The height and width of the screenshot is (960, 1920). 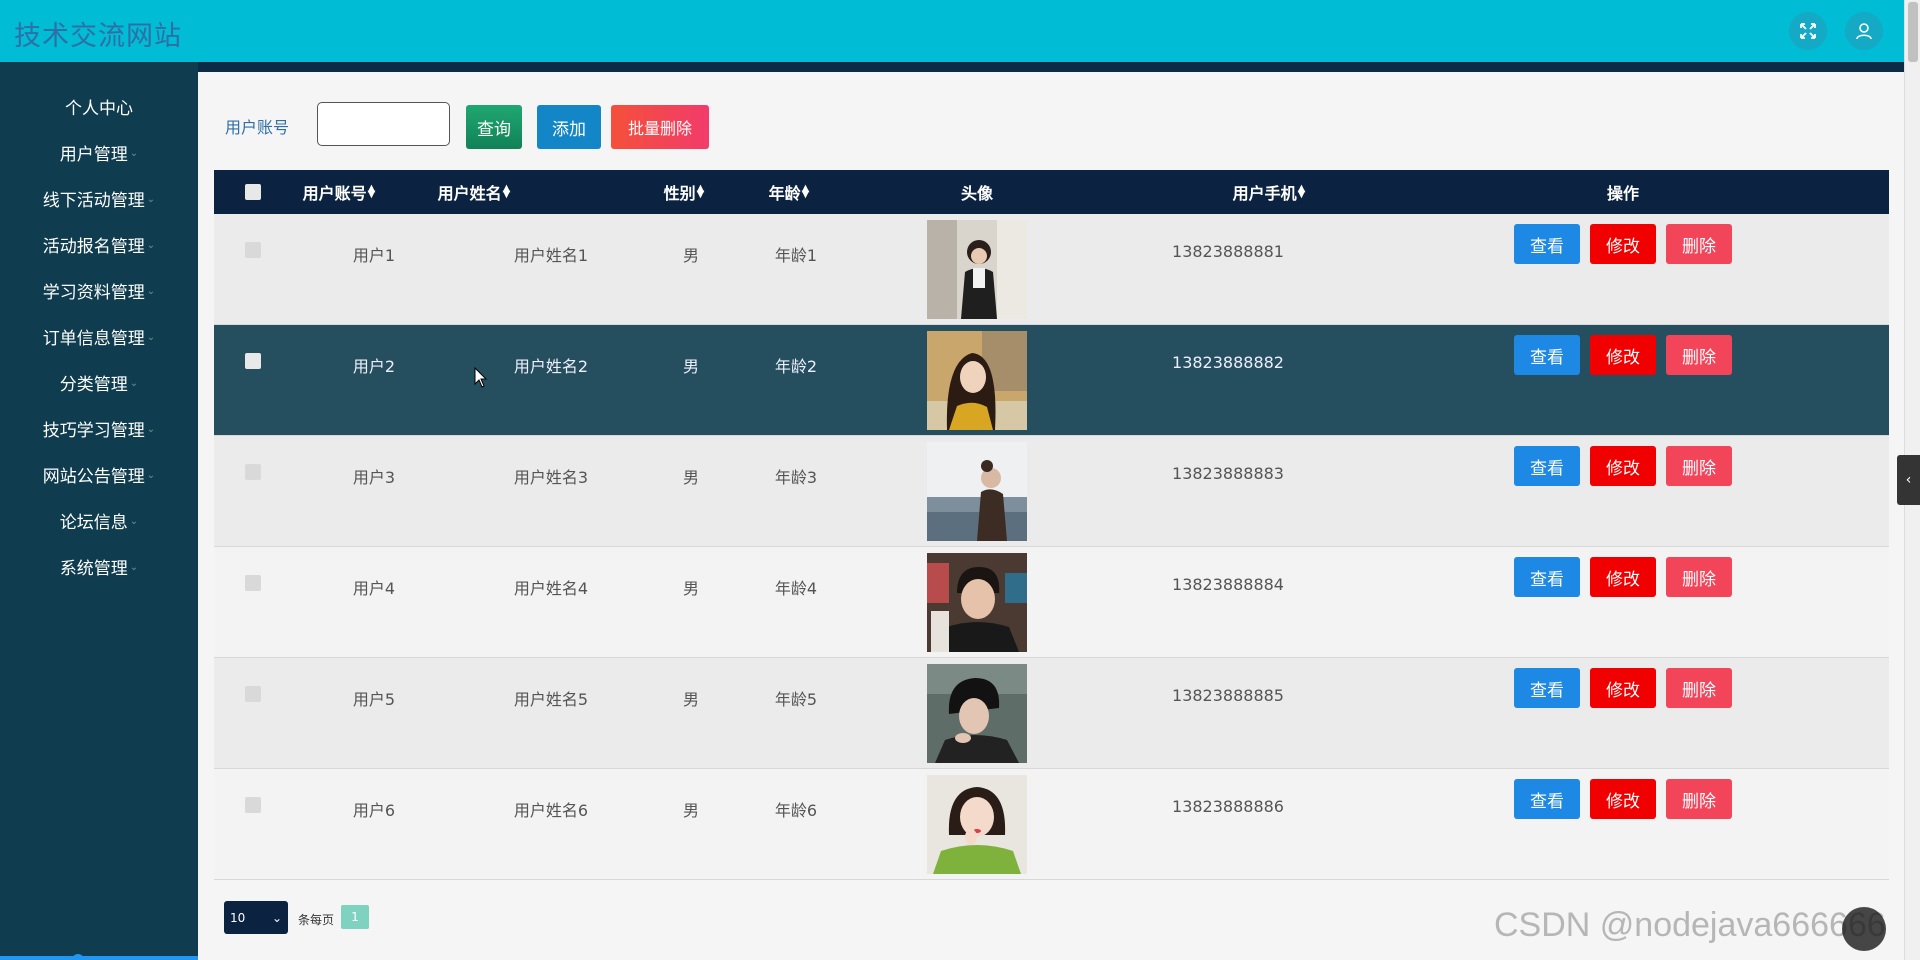 I want to click on cell-name: 用户姓名5, so click(x=551, y=699).